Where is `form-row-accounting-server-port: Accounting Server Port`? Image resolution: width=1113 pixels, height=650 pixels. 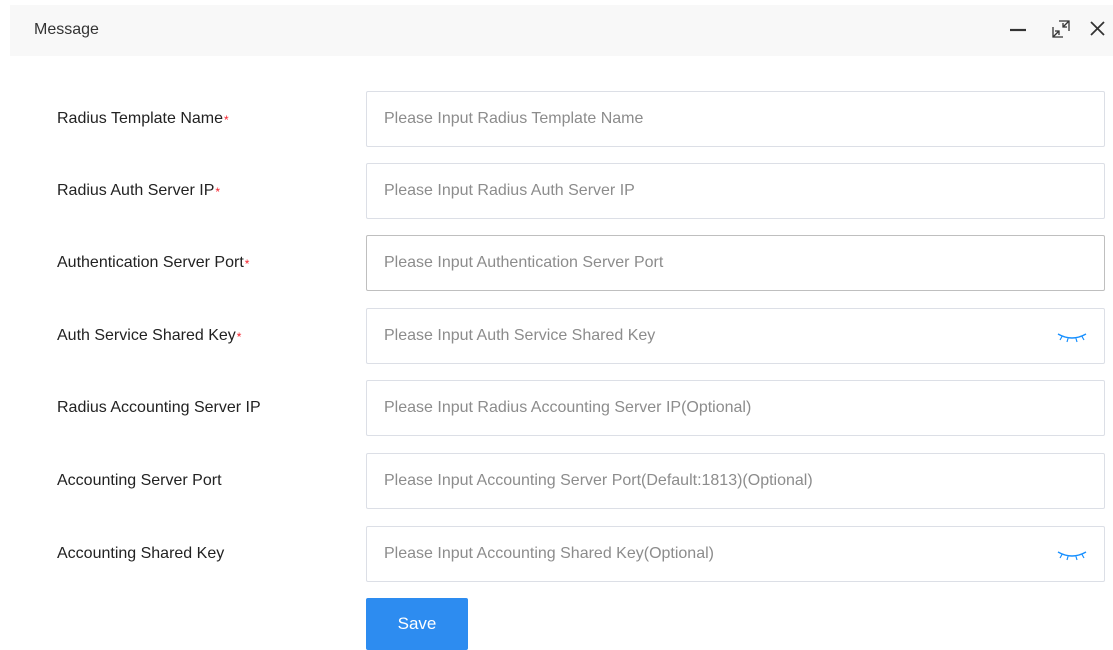 form-row-accounting-server-port: Accounting Server Port is located at coordinates (556, 482).